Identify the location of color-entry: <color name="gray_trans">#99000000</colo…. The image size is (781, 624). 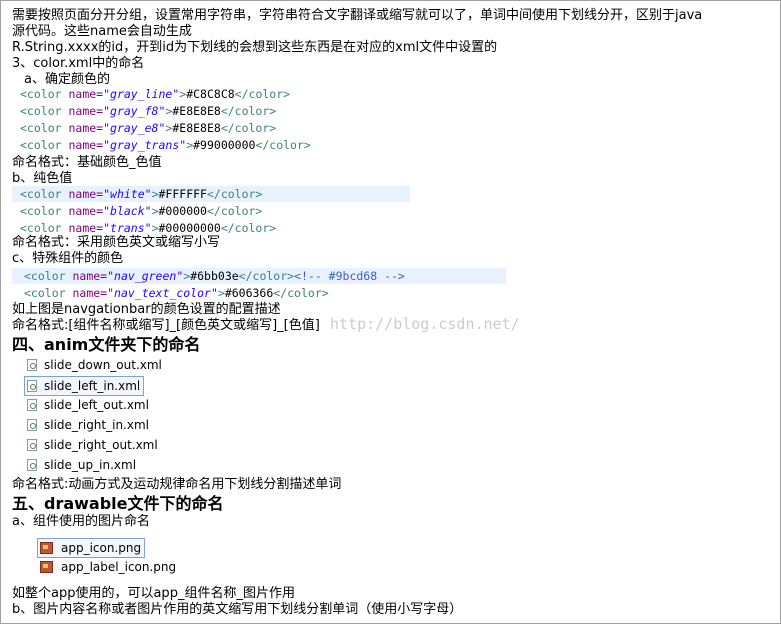
(165, 145).